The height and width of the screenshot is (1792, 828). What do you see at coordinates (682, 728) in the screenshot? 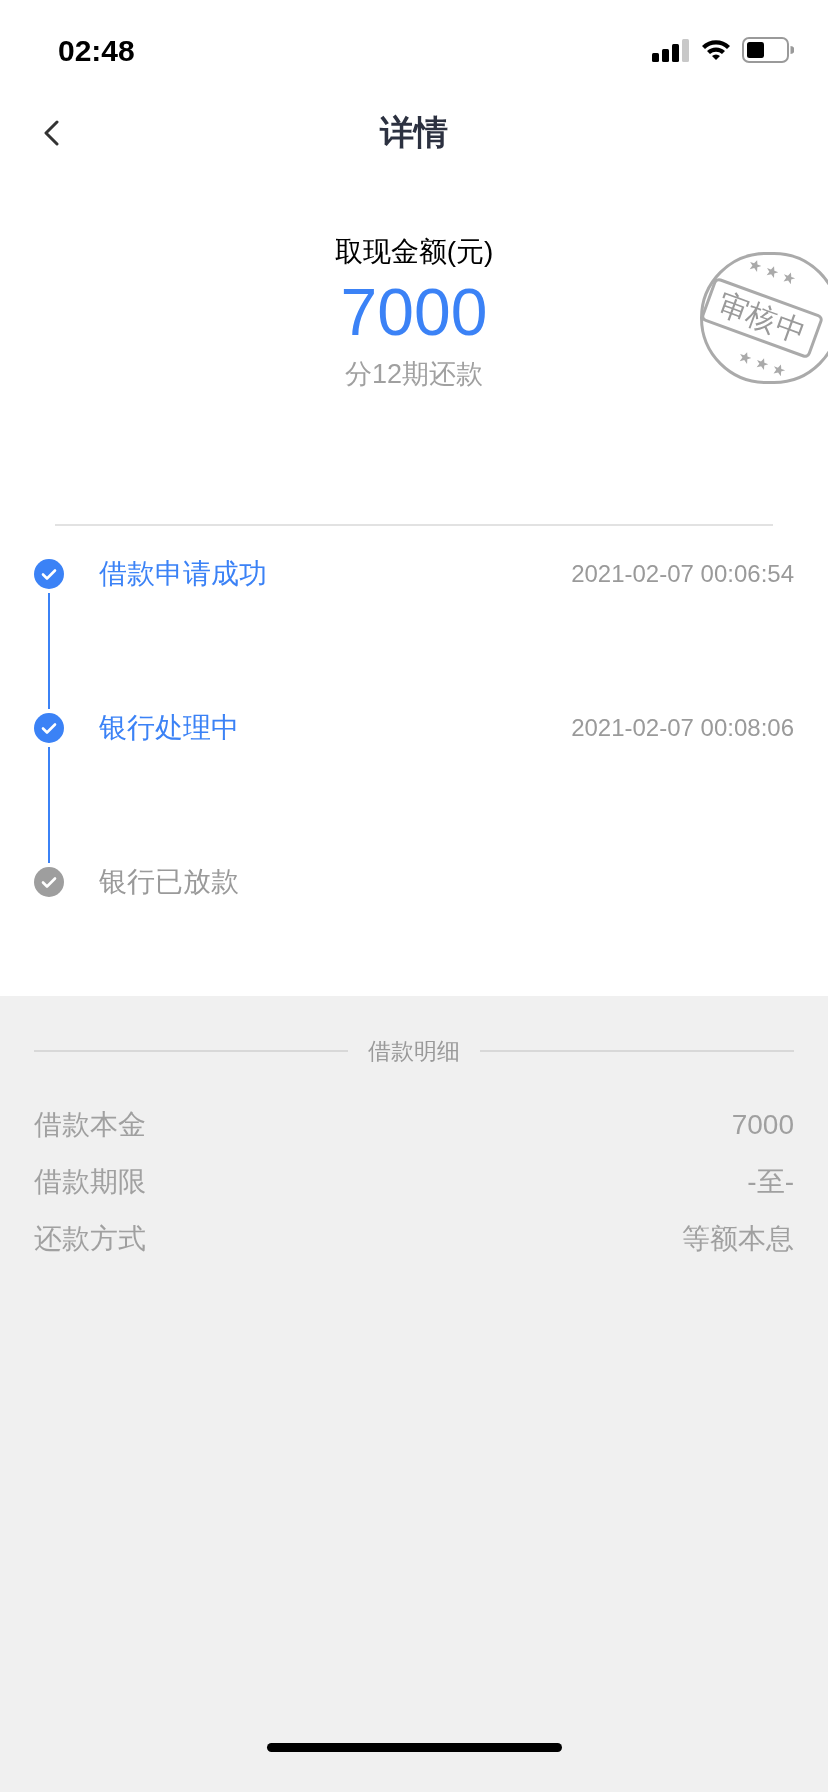
I see `step-time: 2021-02-07 00:08:06` at bounding box center [682, 728].